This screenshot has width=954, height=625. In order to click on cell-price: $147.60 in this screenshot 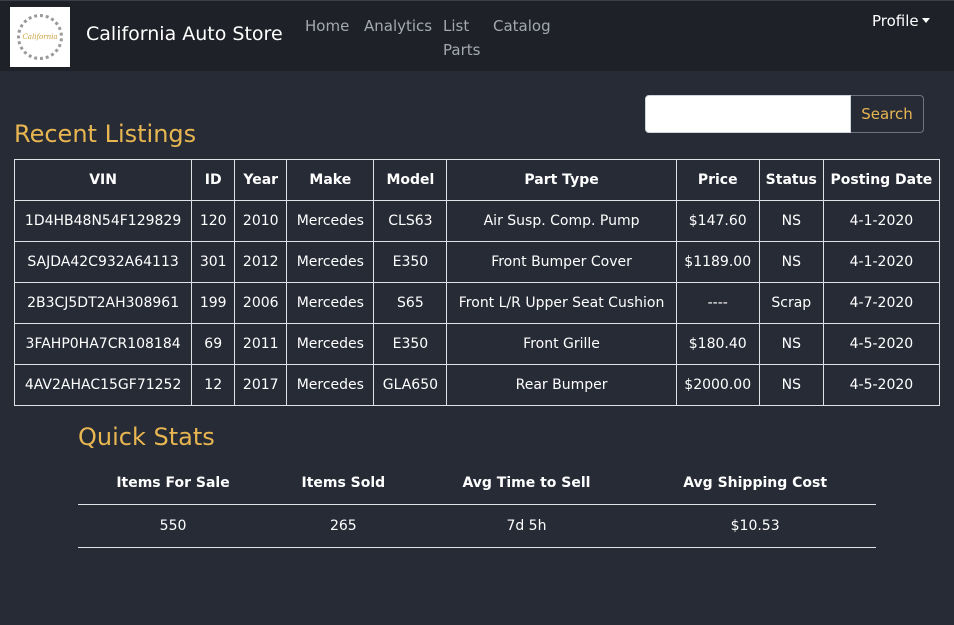, I will do `click(717, 221)`.